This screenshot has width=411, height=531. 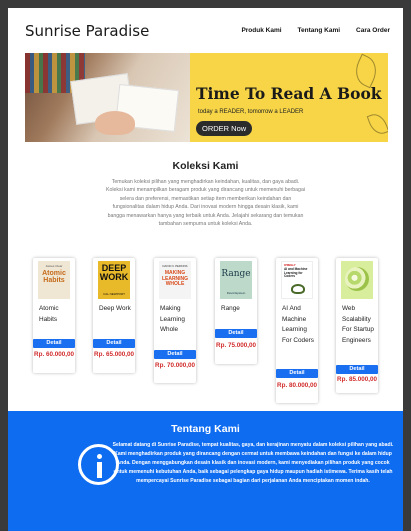 What do you see at coordinates (357, 379) in the screenshot?
I see `product-price: Rp. 85.000,00` at bounding box center [357, 379].